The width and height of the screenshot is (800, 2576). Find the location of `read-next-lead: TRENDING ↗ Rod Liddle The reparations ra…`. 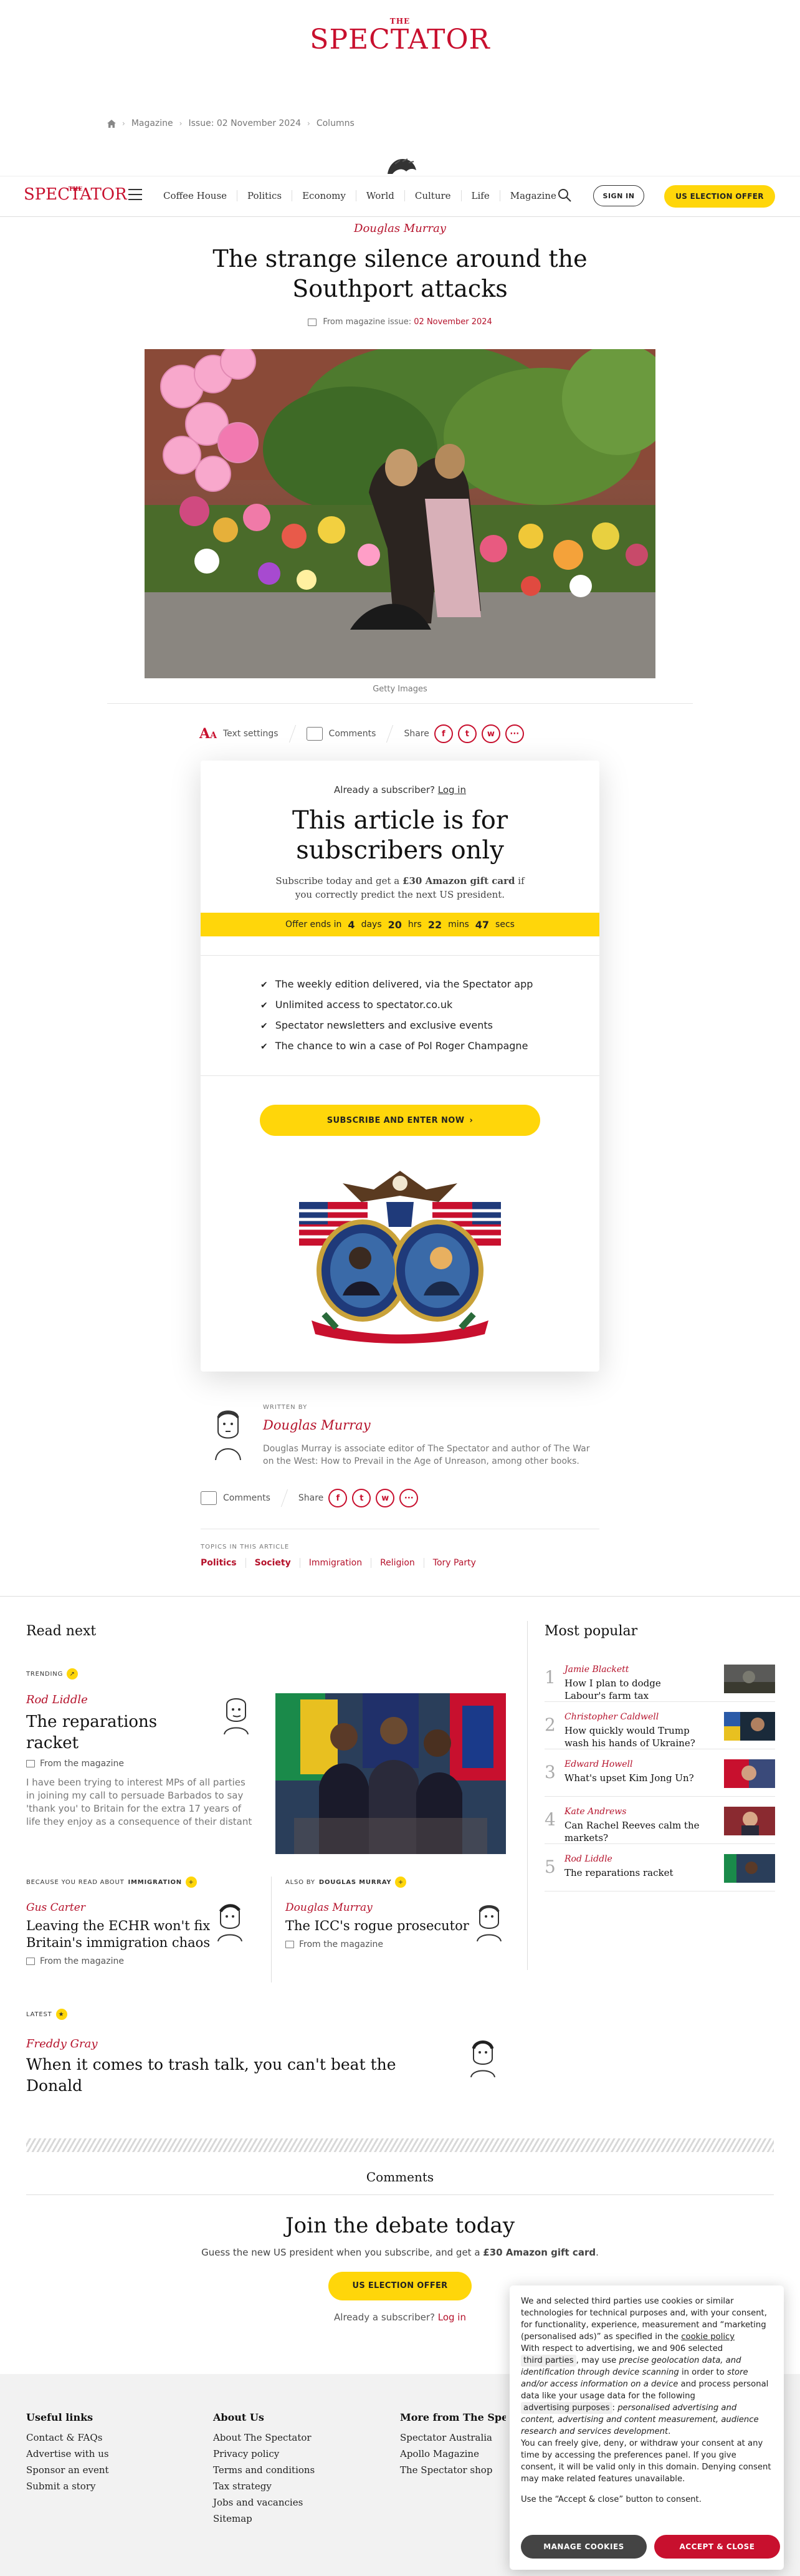

read-next-lead: TRENDING ↗ Rod Liddle The reparations ra… is located at coordinates (266, 1763).